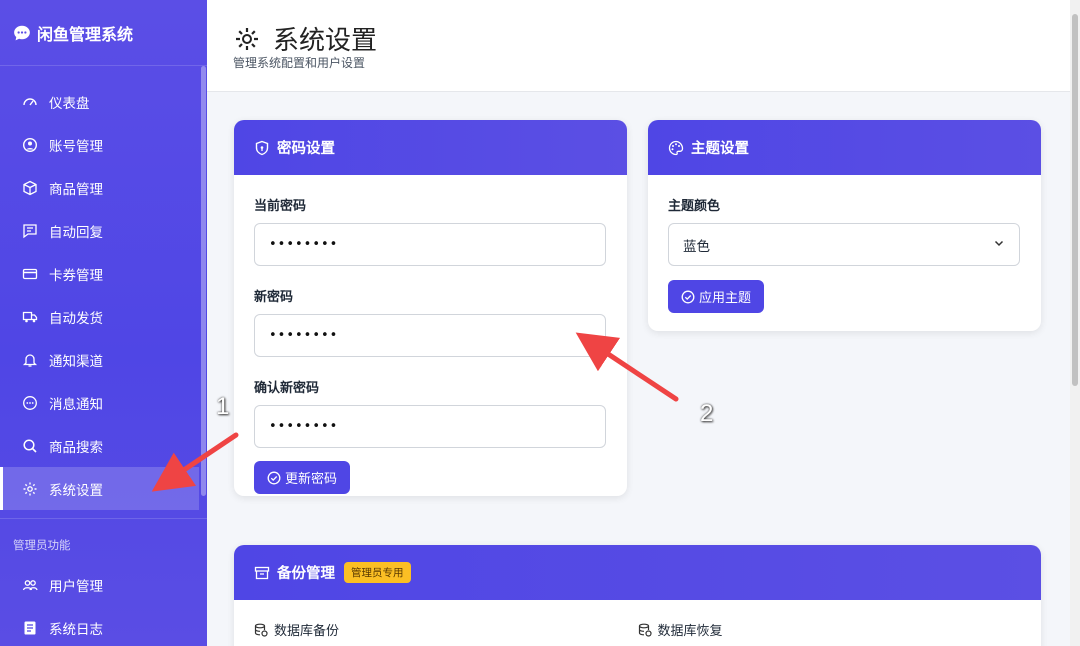  What do you see at coordinates (76, 146) in the screenshot?
I see `sidebar-item-label: 账号管理` at bounding box center [76, 146].